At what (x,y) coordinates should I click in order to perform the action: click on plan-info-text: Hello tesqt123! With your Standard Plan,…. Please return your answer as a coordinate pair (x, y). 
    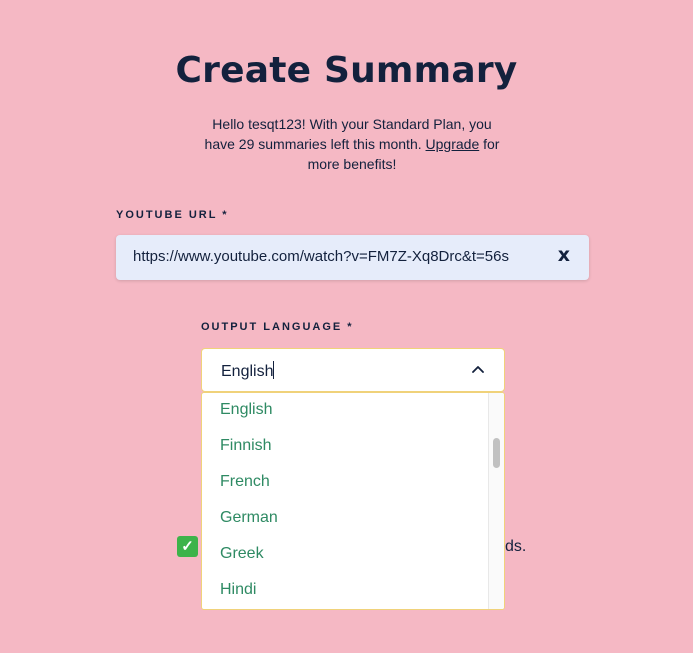
    Looking at the image, I should click on (352, 144).